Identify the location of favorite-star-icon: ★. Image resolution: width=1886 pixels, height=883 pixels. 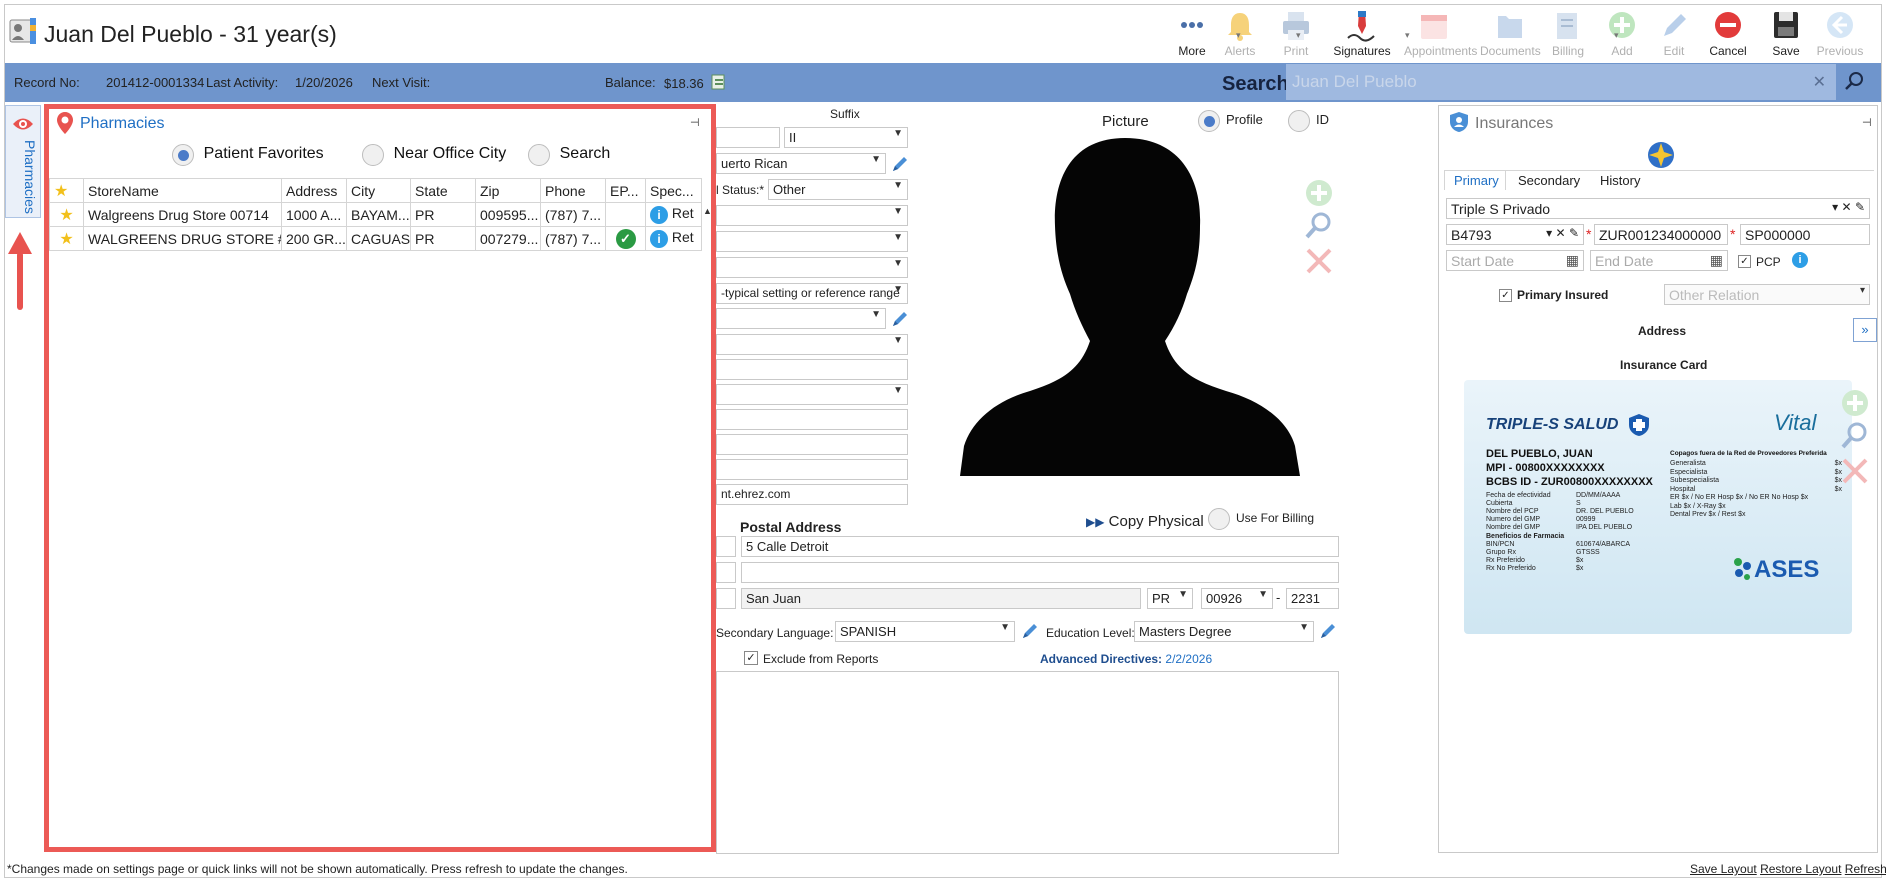
(66, 239).